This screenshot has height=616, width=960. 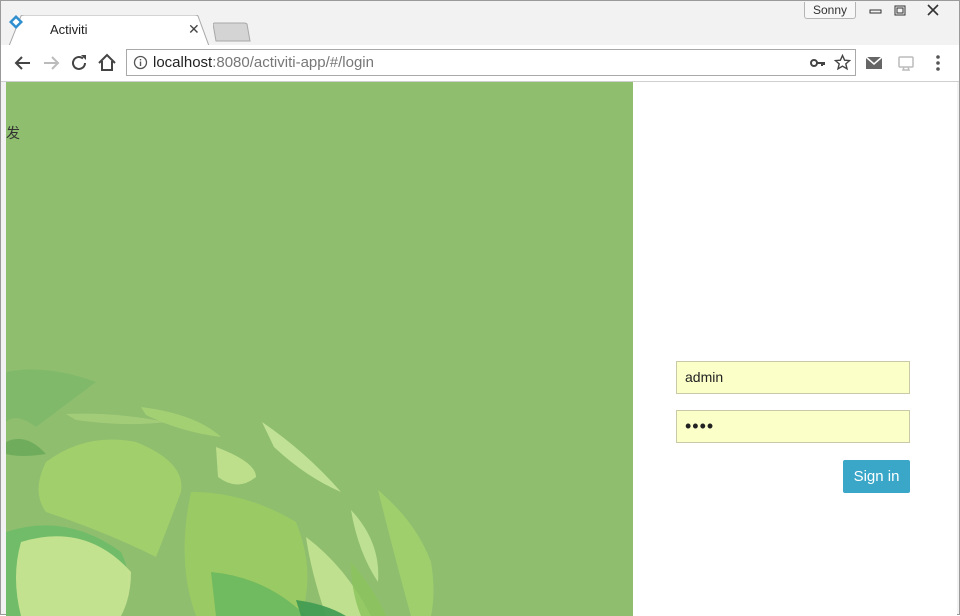 I want to click on sign-in-button: Sign in, so click(x=876, y=476).